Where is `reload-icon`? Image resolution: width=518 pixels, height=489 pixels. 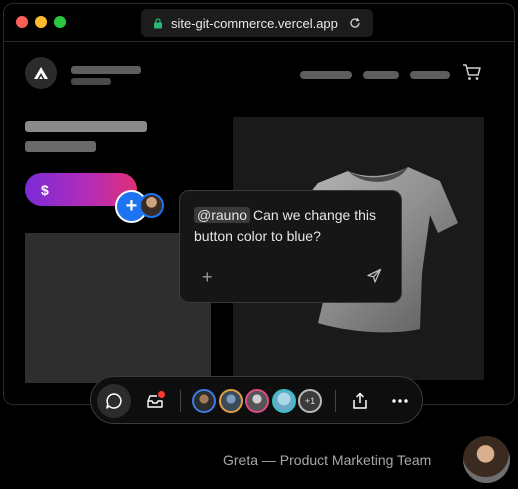
reload-icon is located at coordinates (355, 23).